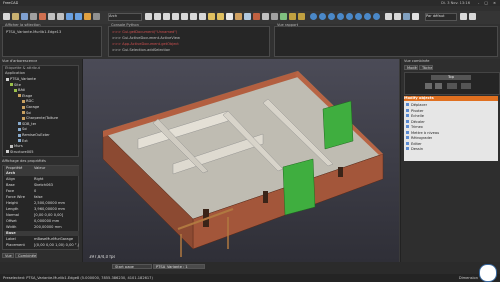 The image size is (500, 282). I want to click on arc-tool-icon, so click(175, 16).